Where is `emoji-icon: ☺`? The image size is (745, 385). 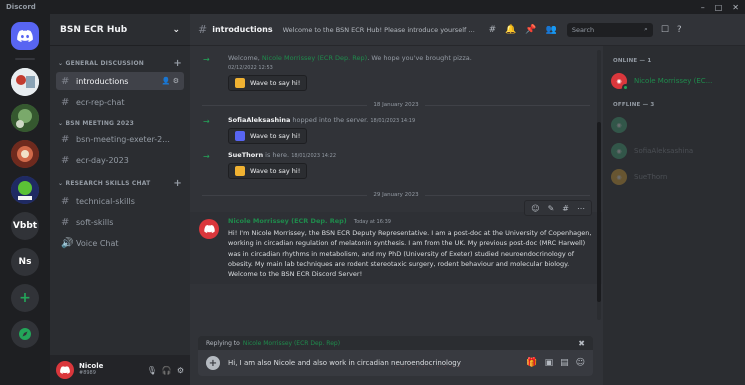
emoji-icon: ☺ is located at coordinates (580, 363).